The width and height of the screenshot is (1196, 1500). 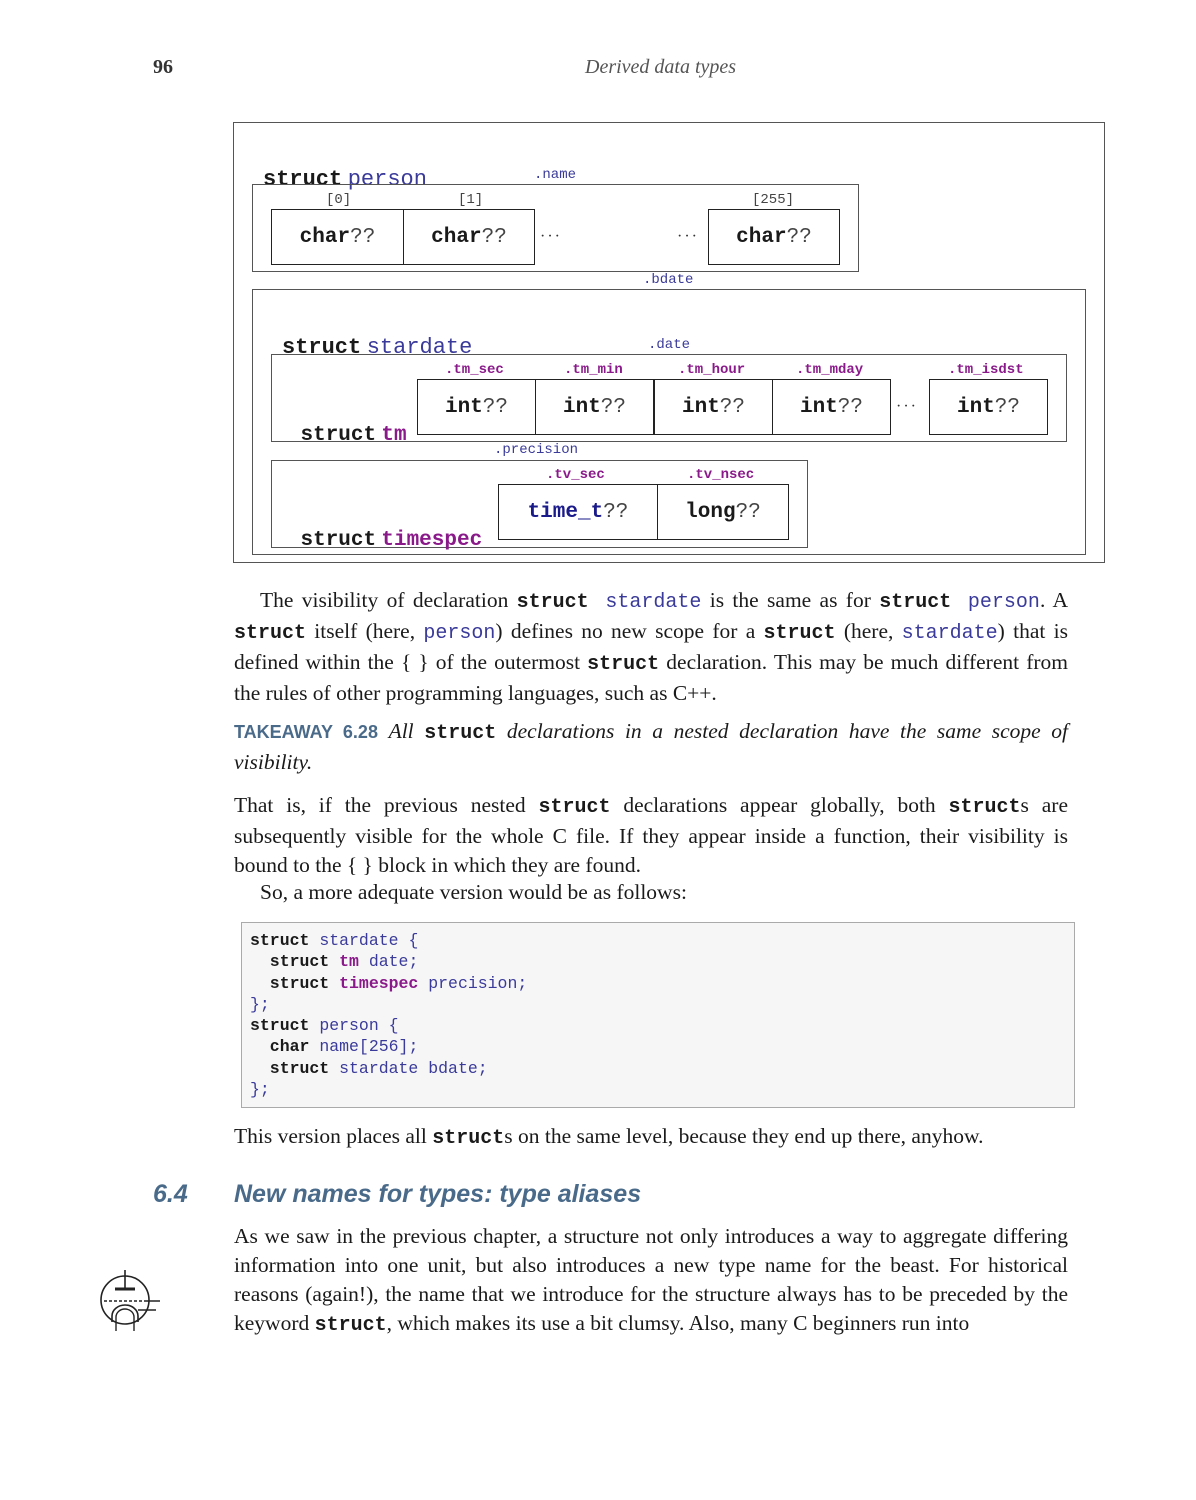 I want to click on chapter-title: Derived data types, so click(x=661, y=67).